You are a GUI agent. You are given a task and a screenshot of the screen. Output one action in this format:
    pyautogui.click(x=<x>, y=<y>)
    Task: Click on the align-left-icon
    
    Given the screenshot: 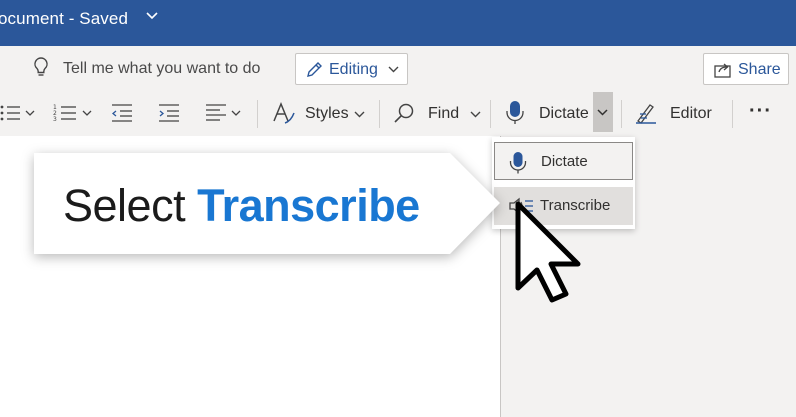 What is the action you would take?
    pyautogui.click(x=223, y=112)
    